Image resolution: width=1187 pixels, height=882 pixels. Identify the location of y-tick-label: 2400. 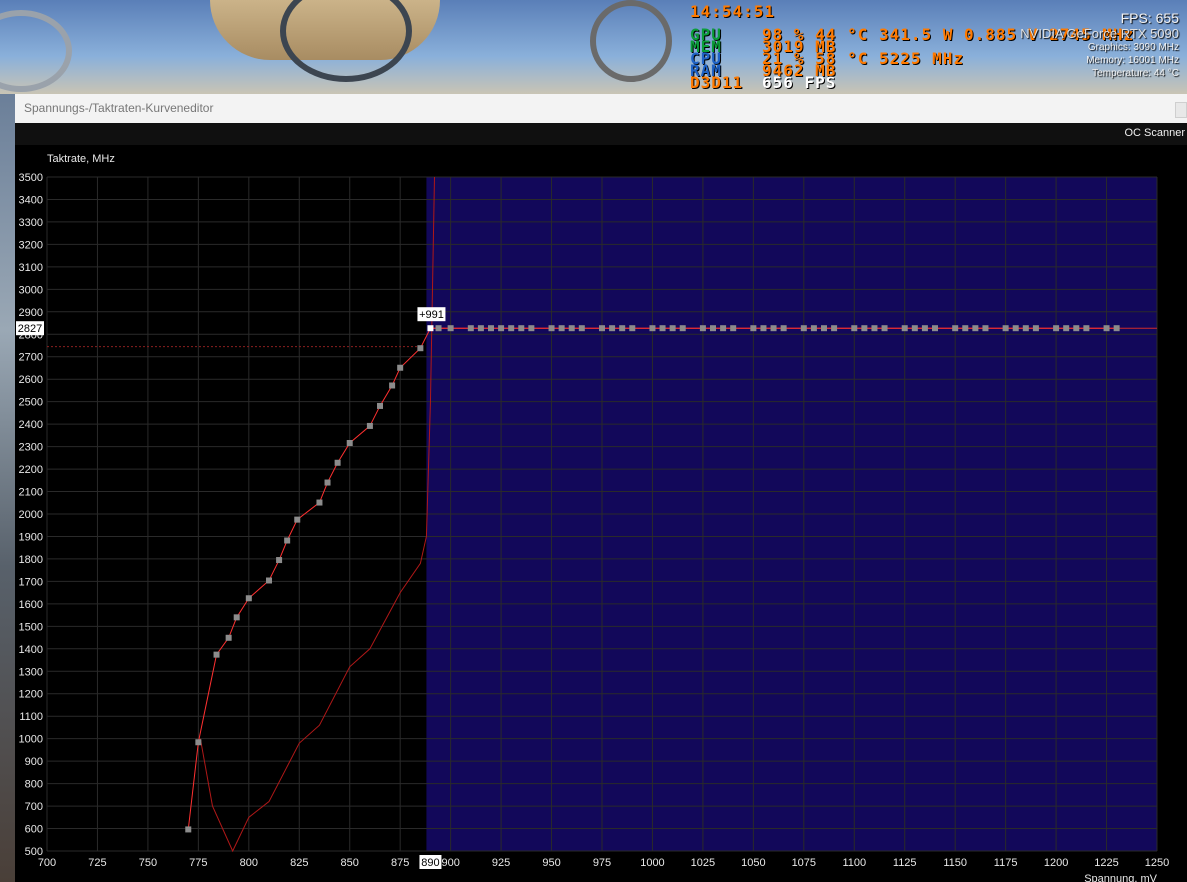
(31, 425).